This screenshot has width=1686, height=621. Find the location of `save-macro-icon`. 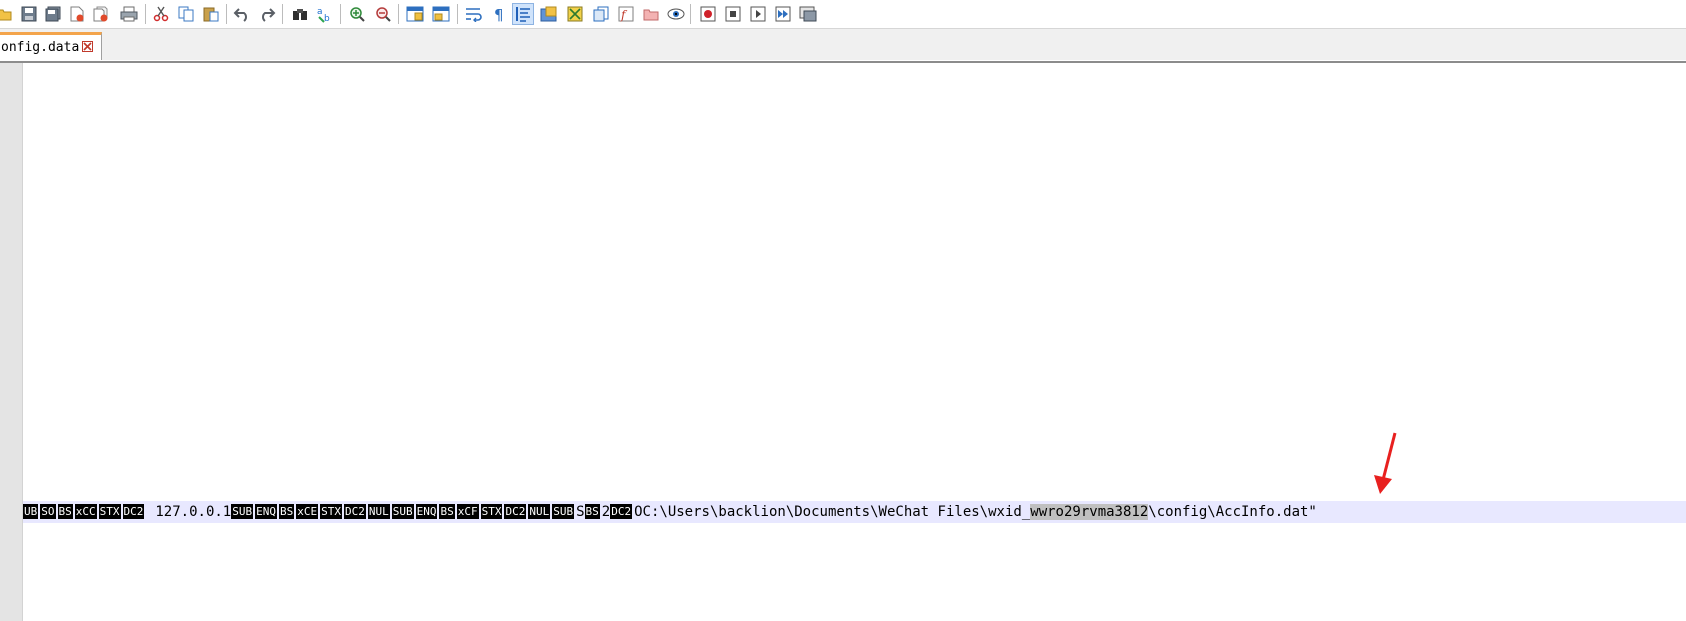

save-macro-icon is located at coordinates (808, 14).